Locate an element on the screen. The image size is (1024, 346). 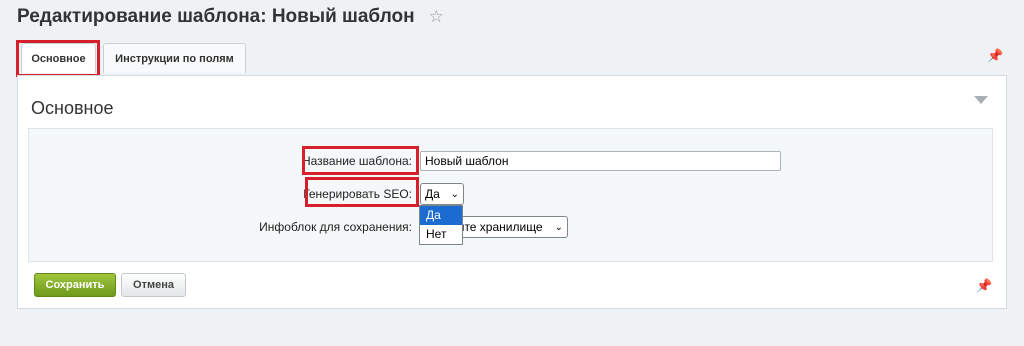
iblock-label: Инфоблок для сохранения: is located at coordinates (335, 227).